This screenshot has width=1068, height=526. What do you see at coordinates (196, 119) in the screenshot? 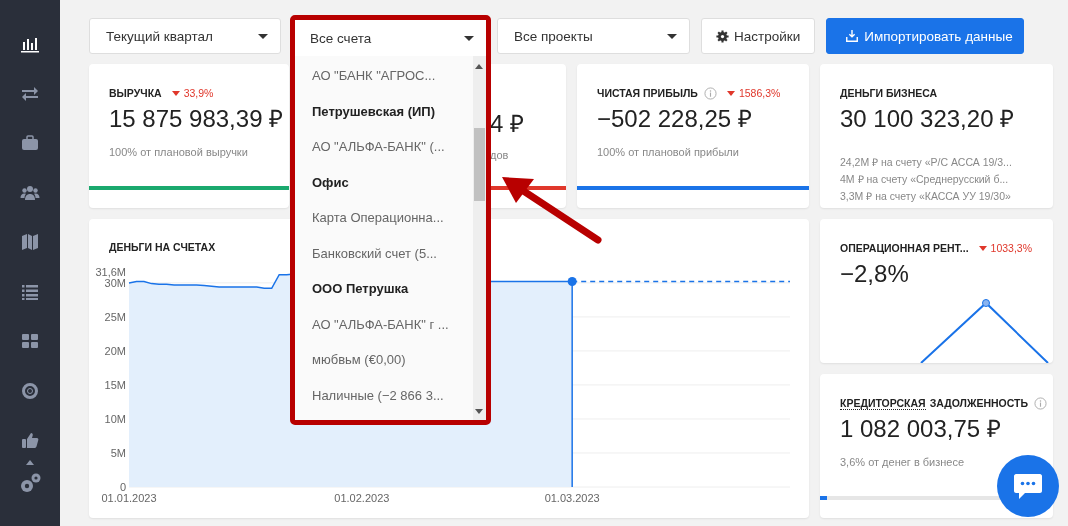
I see `card-value: 15 875 983,39 ₽` at bounding box center [196, 119].